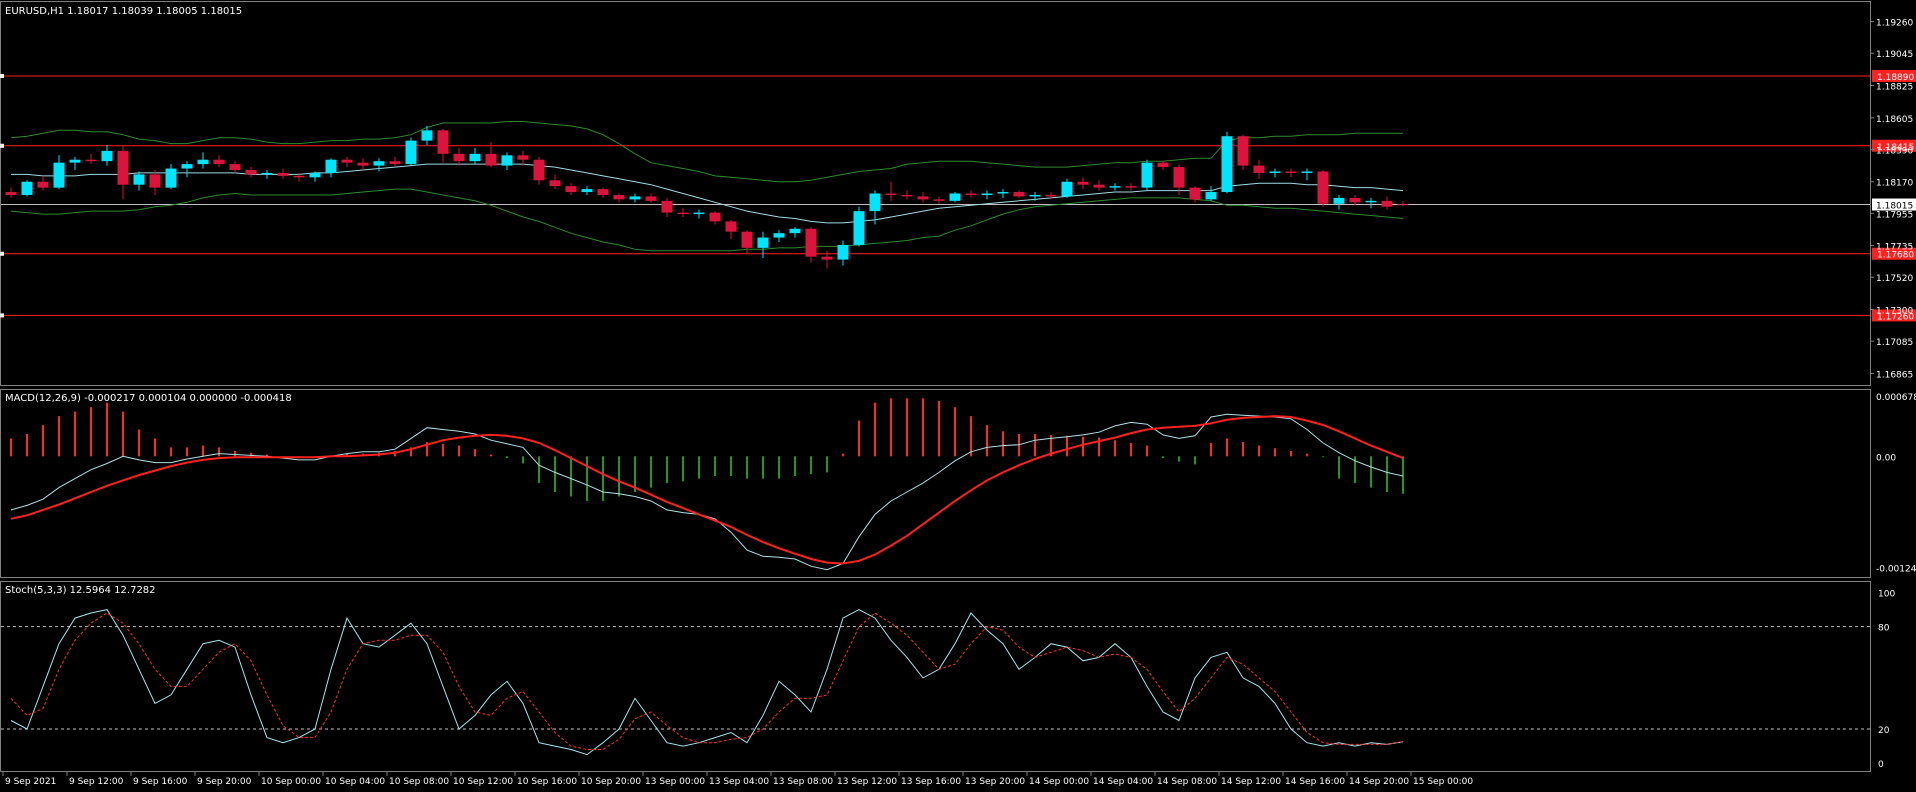 Image resolution: width=1916 pixels, height=792 pixels. What do you see at coordinates (419, 782) in the screenshot?
I see `time-tick-label: 10 Sep 08:00` at bounding box center [419, 782].